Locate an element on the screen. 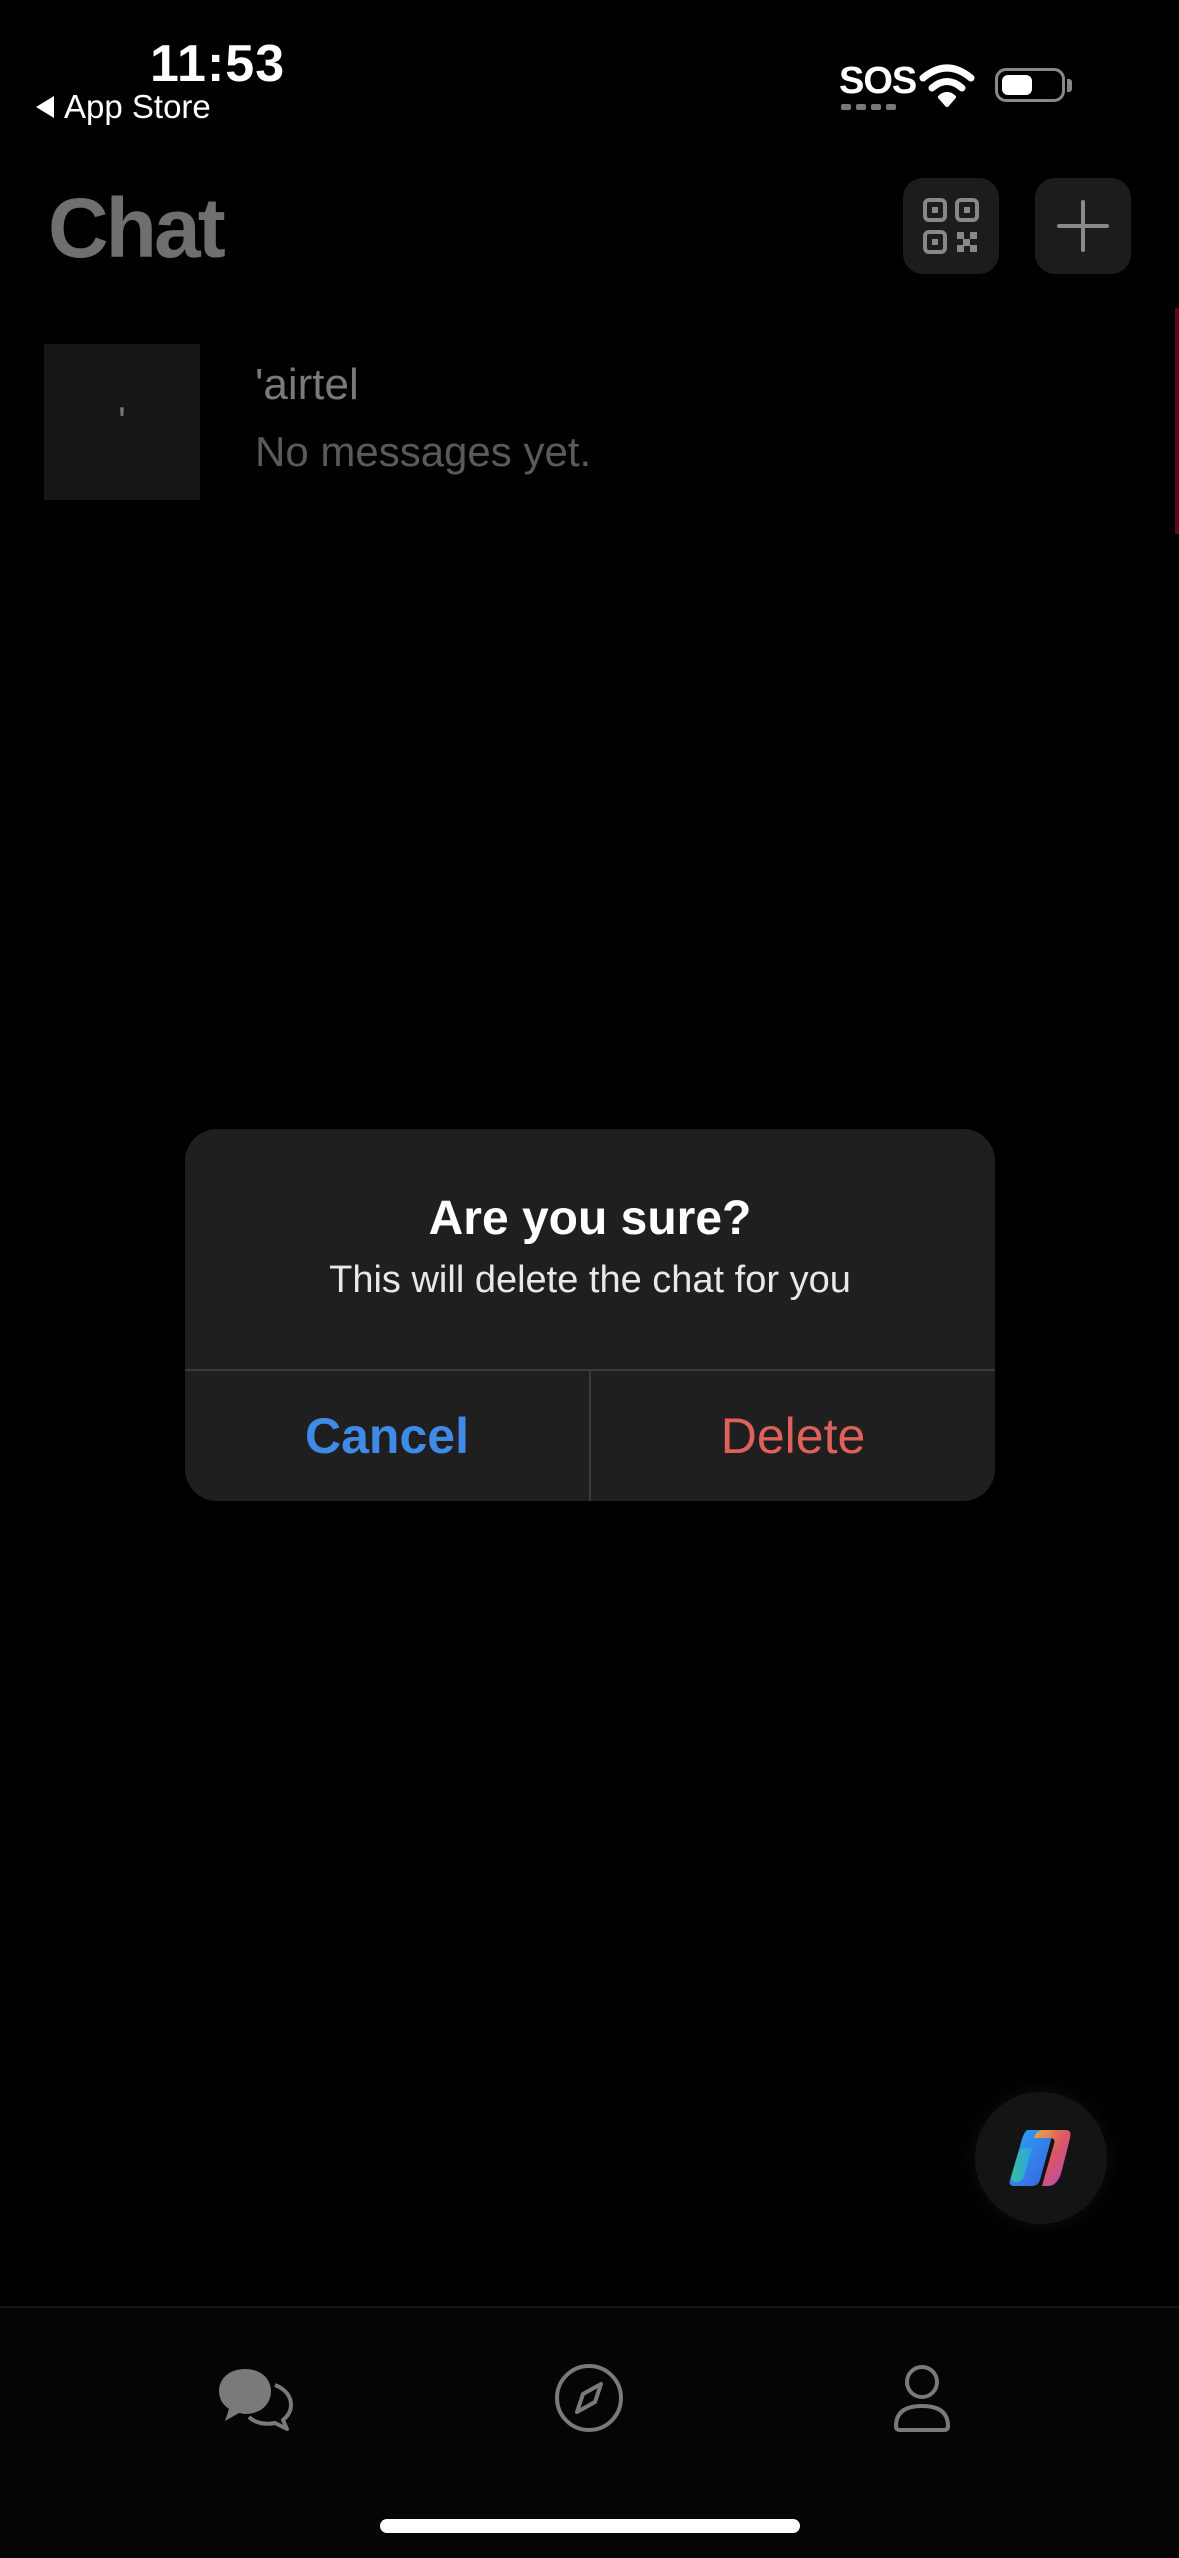 The image size is (1179, 2558). back-label: App Store is located at coordinates (137, 106).